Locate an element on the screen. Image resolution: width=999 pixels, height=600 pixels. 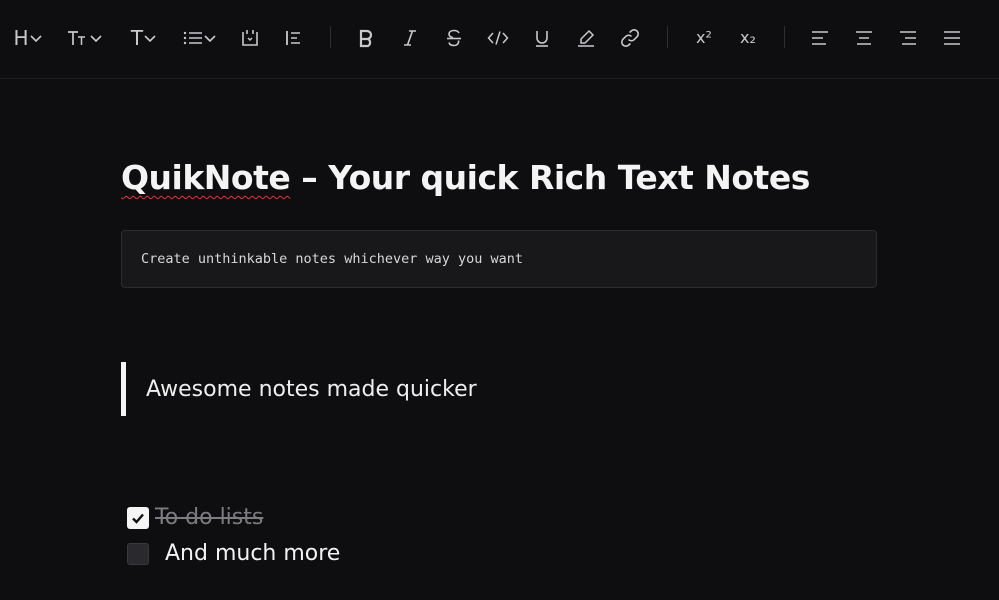
italic-button is located at coordinates (410, 38).